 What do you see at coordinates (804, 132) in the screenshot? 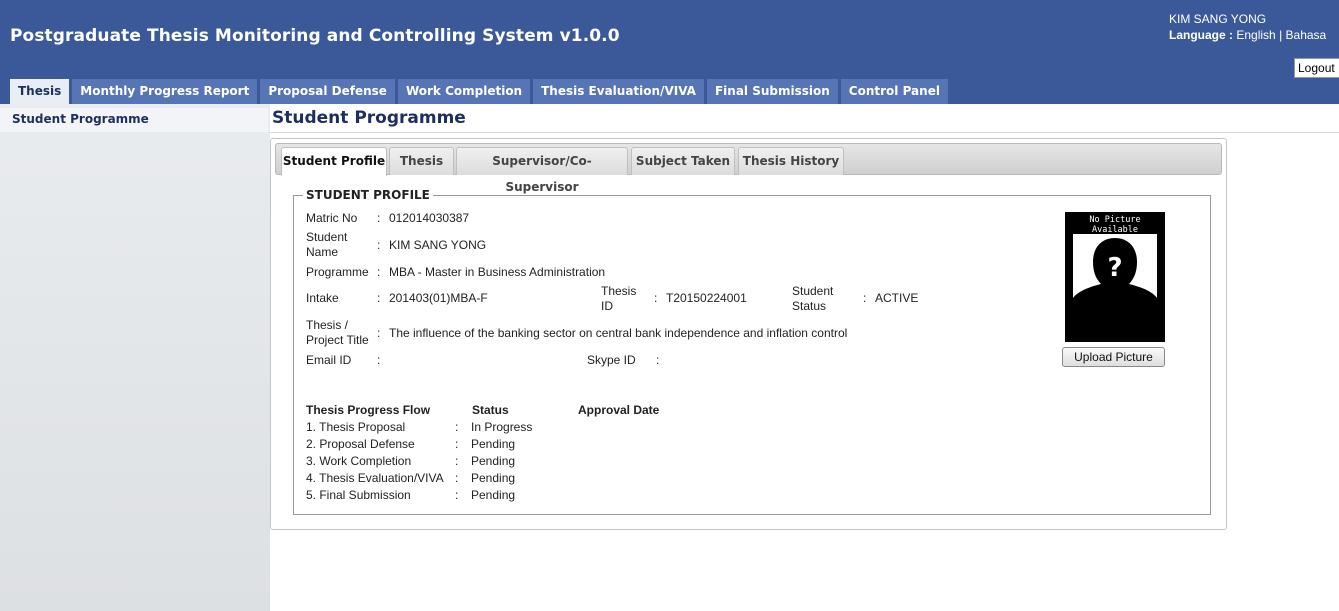
I see `title-divider` at bounding box center [804, 132].